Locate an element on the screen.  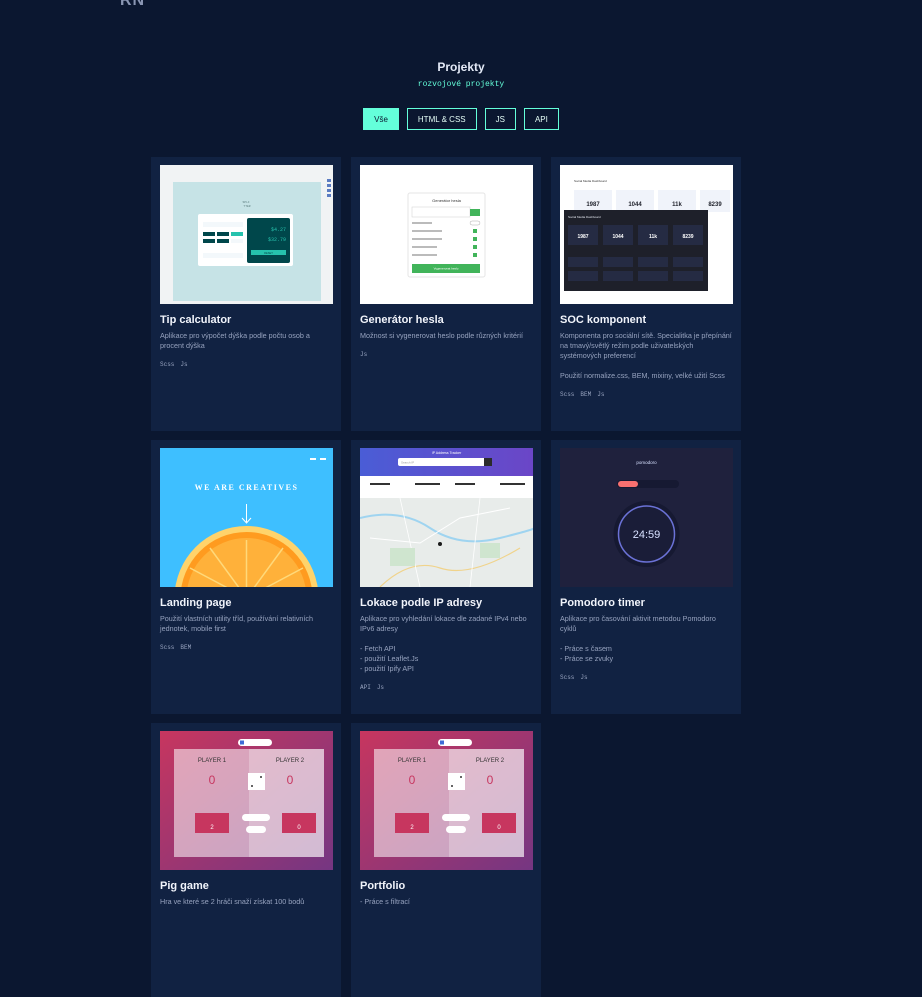
thumb-brand-line: TTER is located at coordinates (246, 206).